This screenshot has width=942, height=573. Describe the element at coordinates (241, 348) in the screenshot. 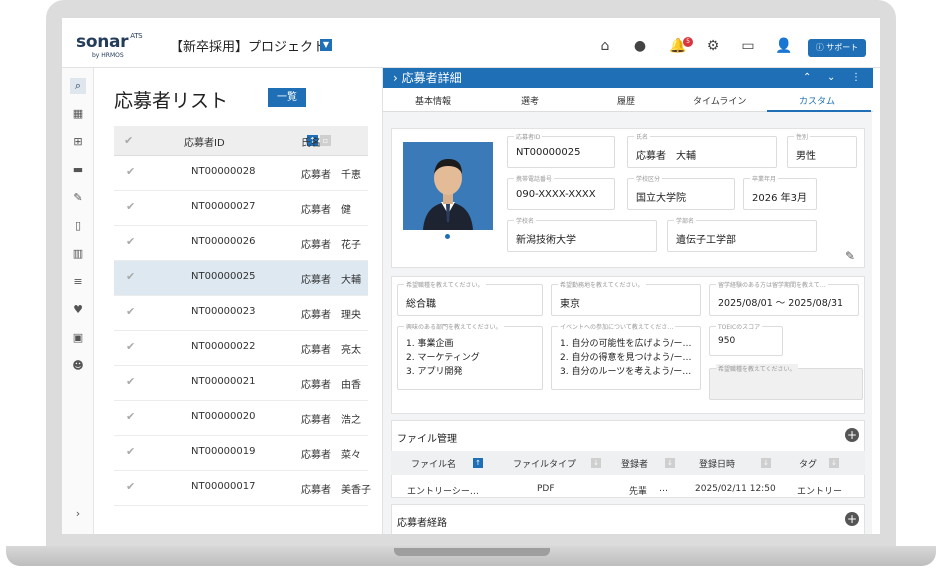

I see `table-row: ✔ NT00000022 応募者 亮太` at that location.